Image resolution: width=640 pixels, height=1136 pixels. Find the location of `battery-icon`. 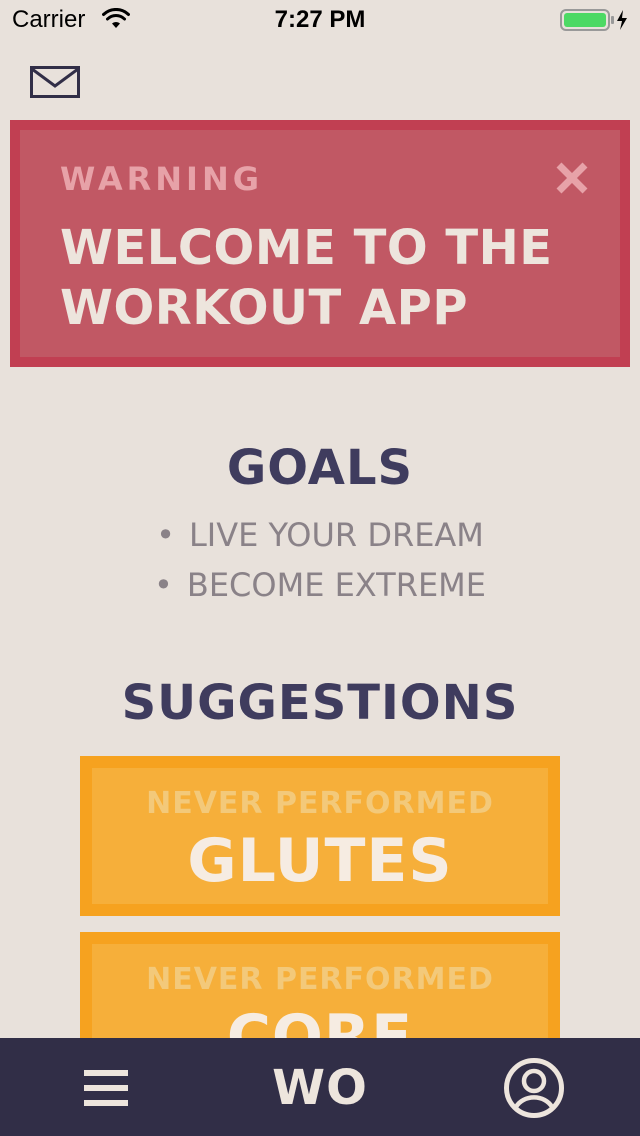

battery-icon is located at coordinates (593, 20).